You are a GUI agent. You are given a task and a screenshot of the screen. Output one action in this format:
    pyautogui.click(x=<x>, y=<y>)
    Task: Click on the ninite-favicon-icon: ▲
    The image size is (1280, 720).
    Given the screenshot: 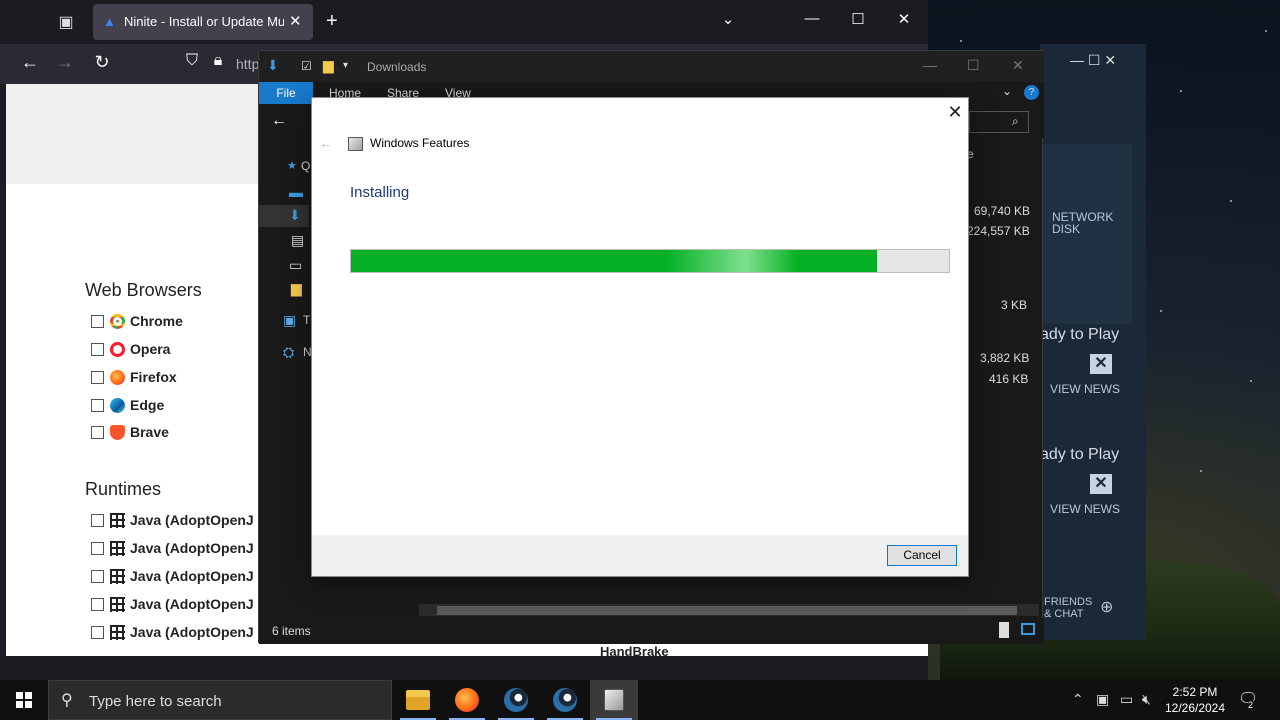 What is the action you would take?
    pyautogui.click(x=109, y=21)
    